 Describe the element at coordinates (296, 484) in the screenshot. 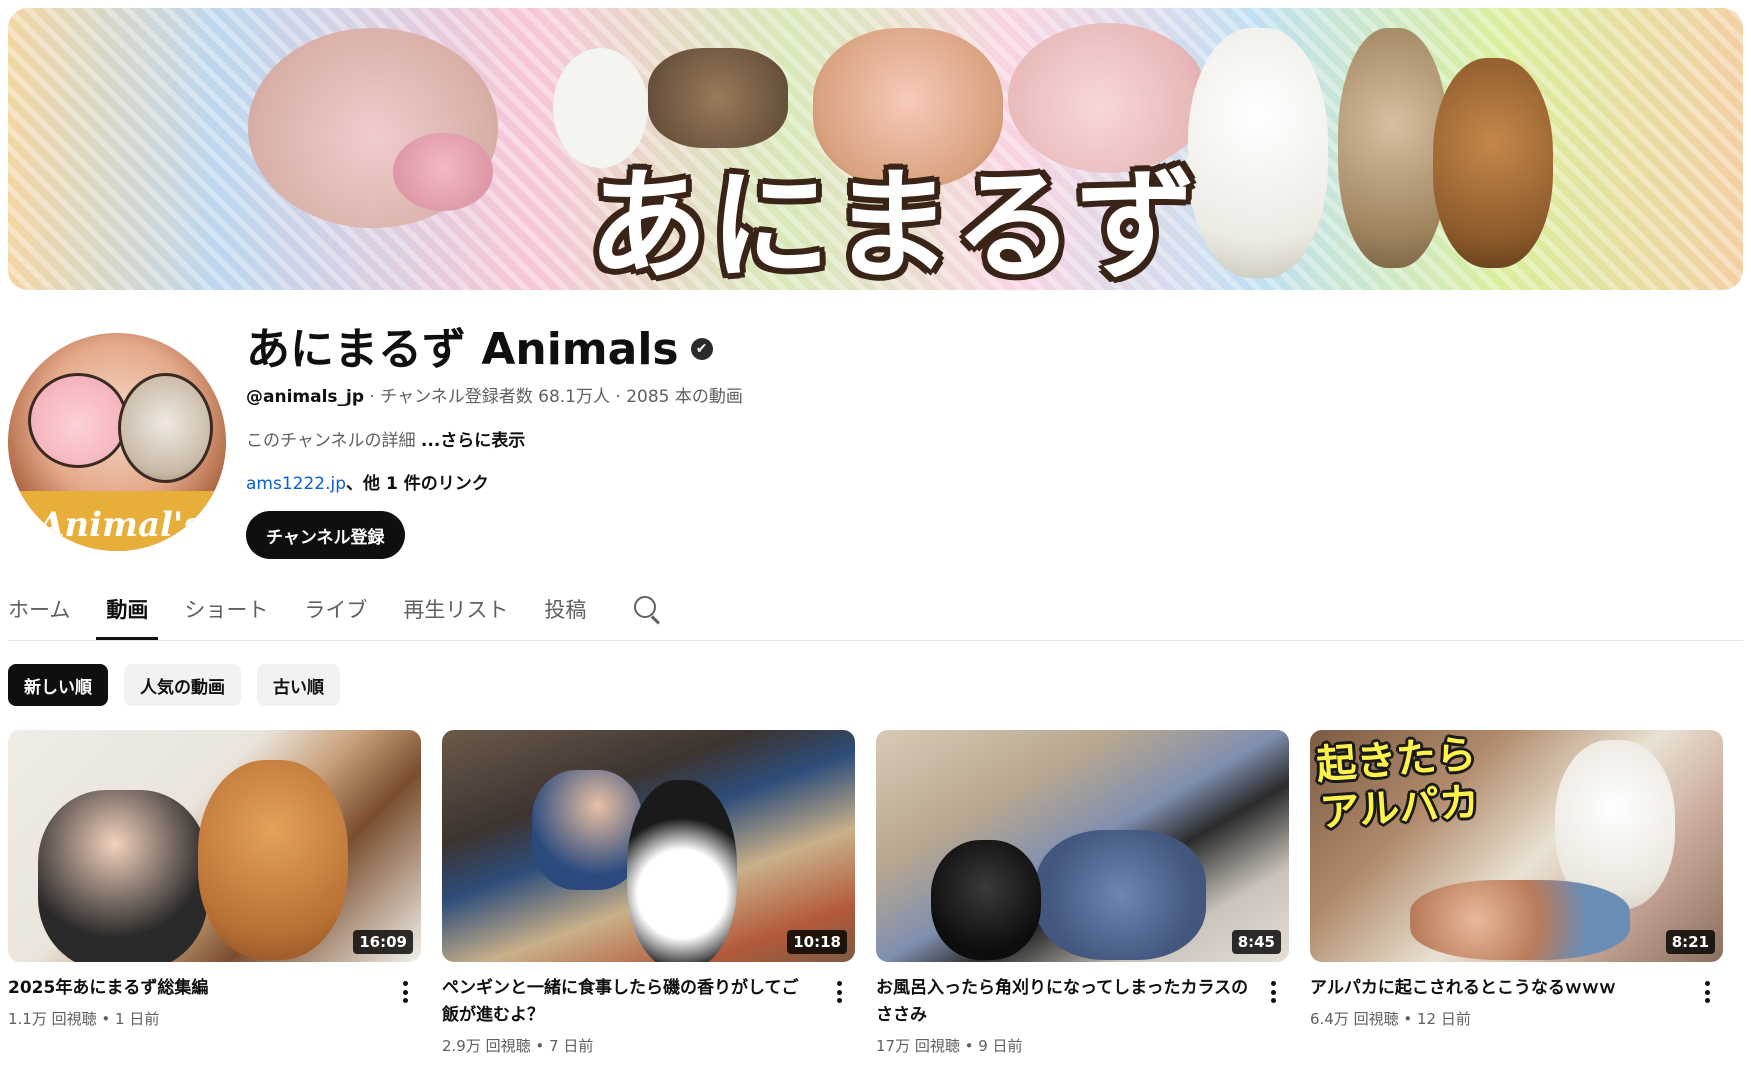

I see `channel-link: ams1222.jp` at that location.